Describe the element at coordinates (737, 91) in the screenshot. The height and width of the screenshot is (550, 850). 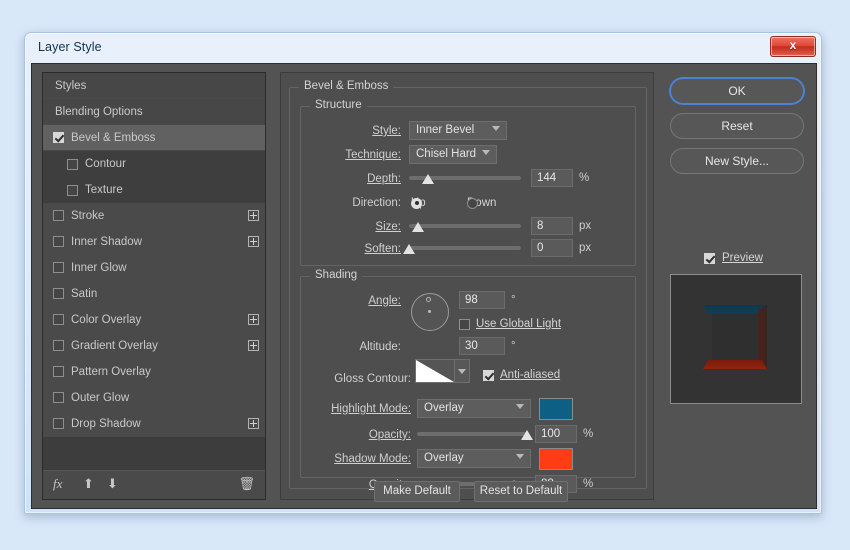
I see `ok-button: OK` at that location.